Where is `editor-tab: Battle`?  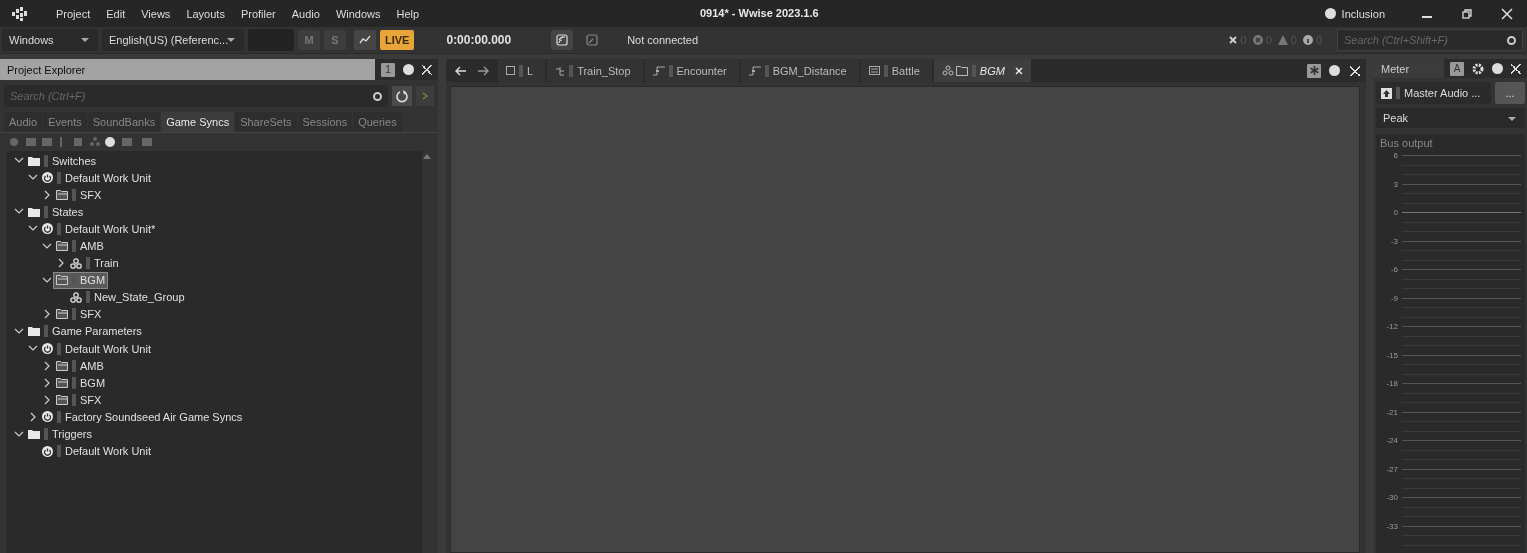 editor-tab: Battle is located at coordinates (896, 70).